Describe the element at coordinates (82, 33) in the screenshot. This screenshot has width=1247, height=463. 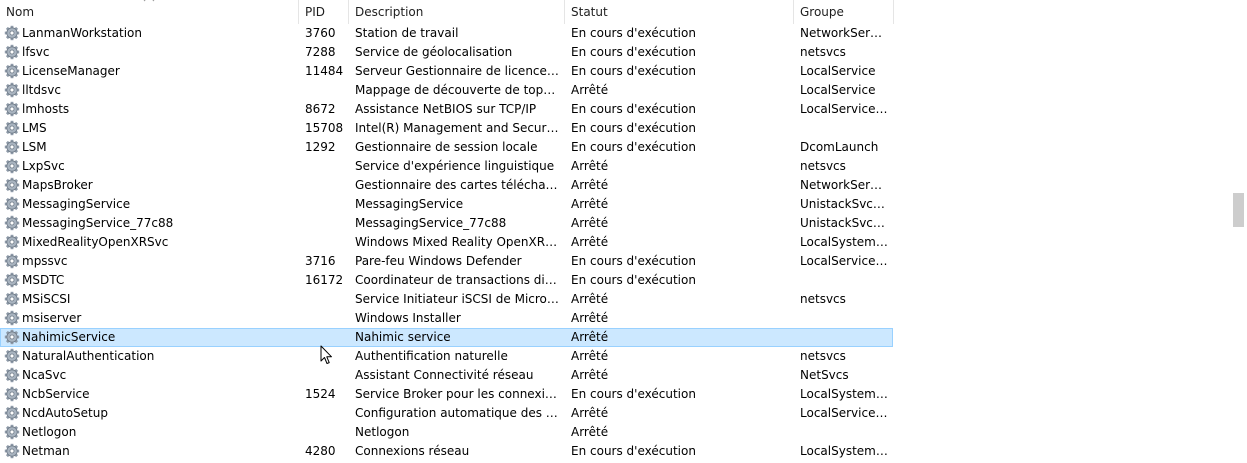
I see `service-name-cell: LanmanWorkstation` at that location.